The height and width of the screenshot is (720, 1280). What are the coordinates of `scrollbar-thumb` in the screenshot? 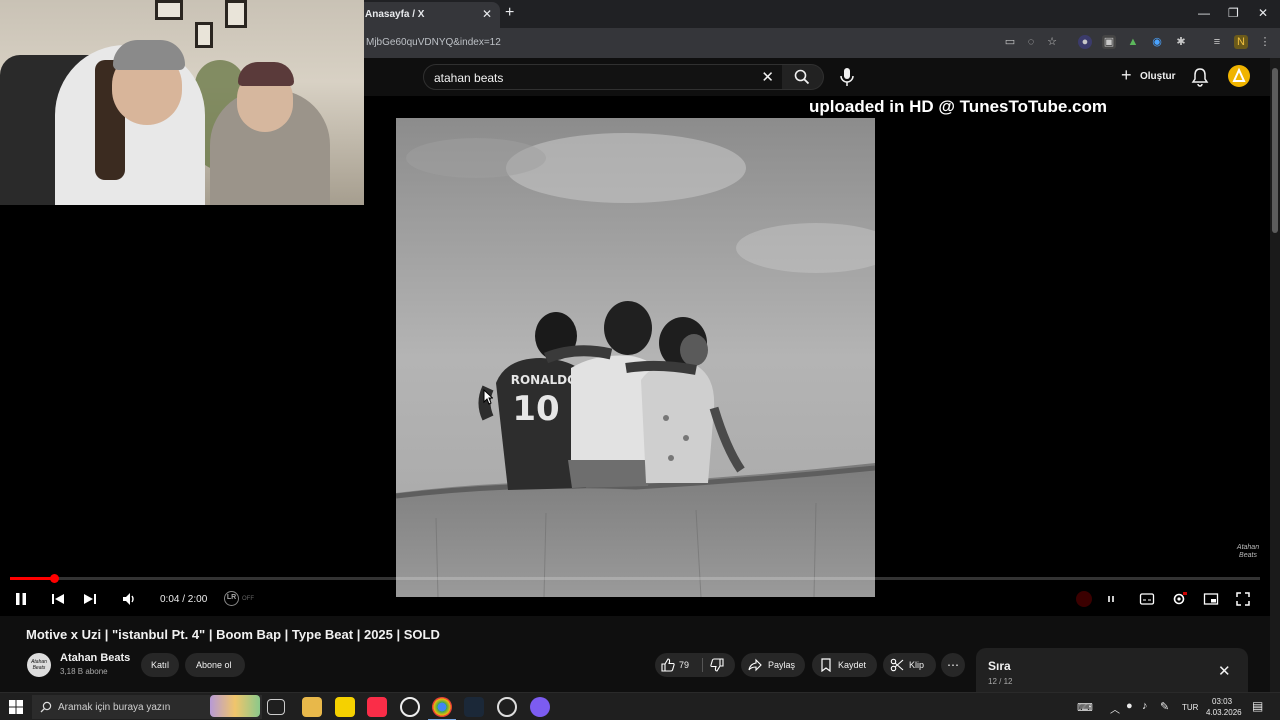 It's located at (1275, 150).